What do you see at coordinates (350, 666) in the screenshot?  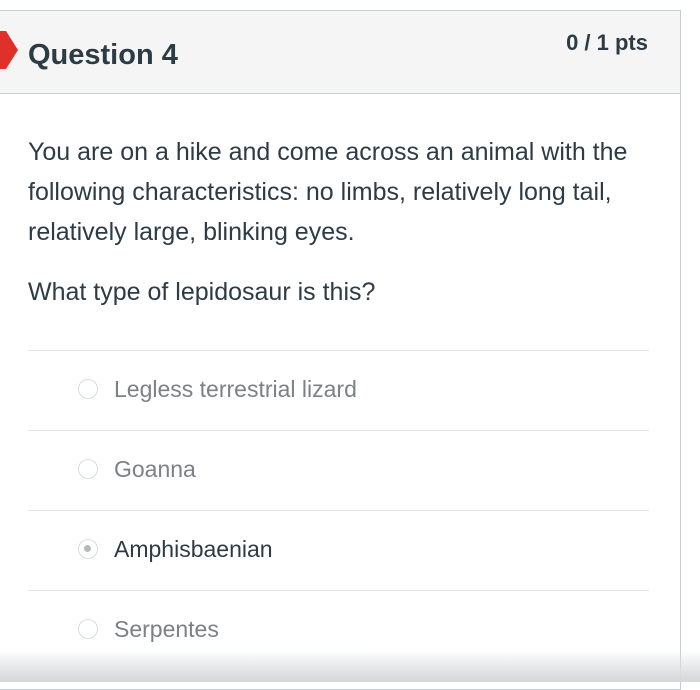 I see `bottom-shadow` at bounding box center [350, 666].